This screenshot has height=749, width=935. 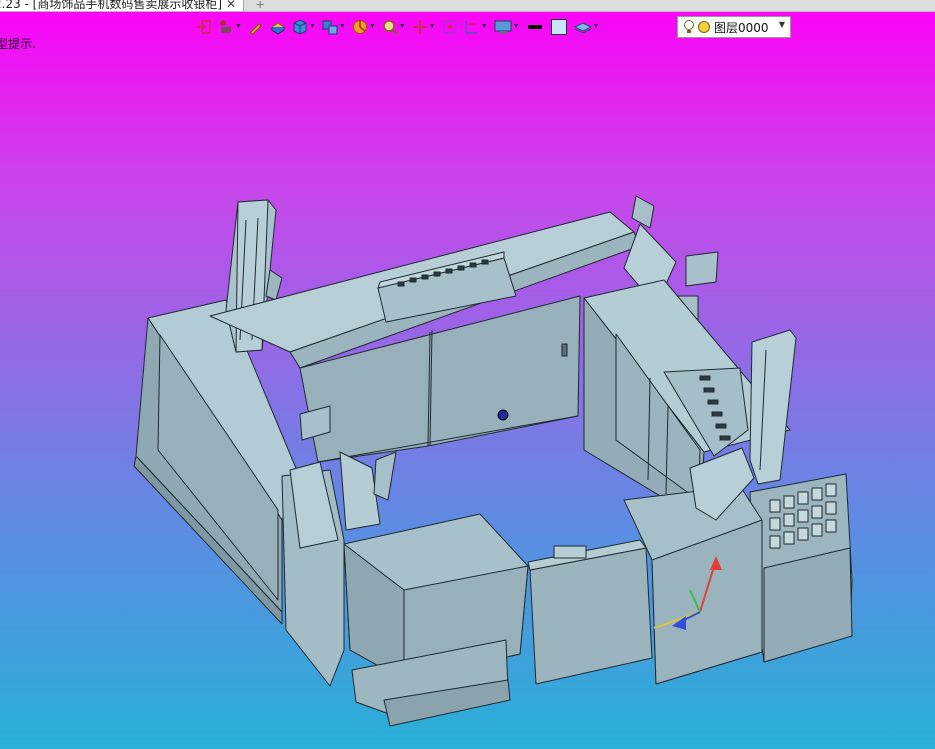 What do you see at coordinates (704, 27) in the screenshot?
I see `sun-icon` at bounding box center [704, 27].